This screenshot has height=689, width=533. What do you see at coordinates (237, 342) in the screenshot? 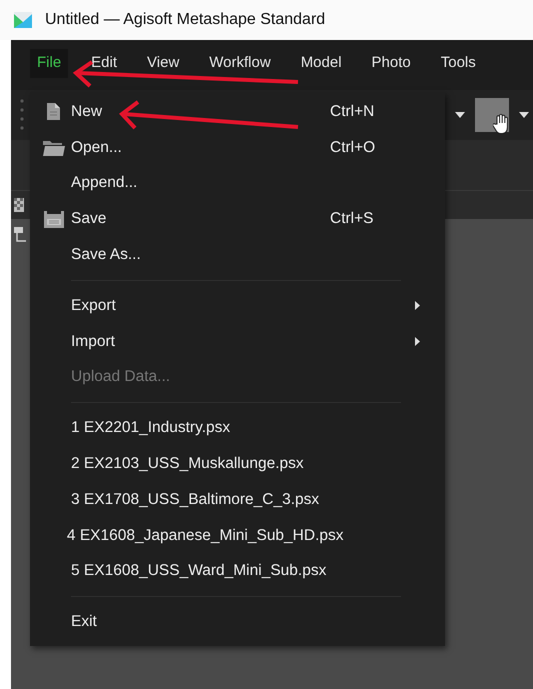
I see `menu-item: Import` at bounding box center [237, 342].